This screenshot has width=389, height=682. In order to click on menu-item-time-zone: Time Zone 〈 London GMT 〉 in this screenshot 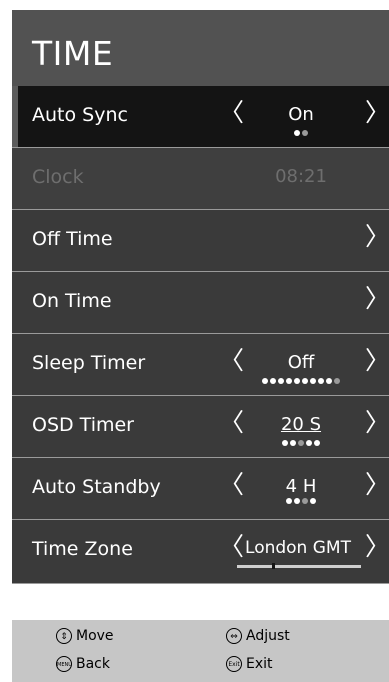, I will do `click(200, 552)`.